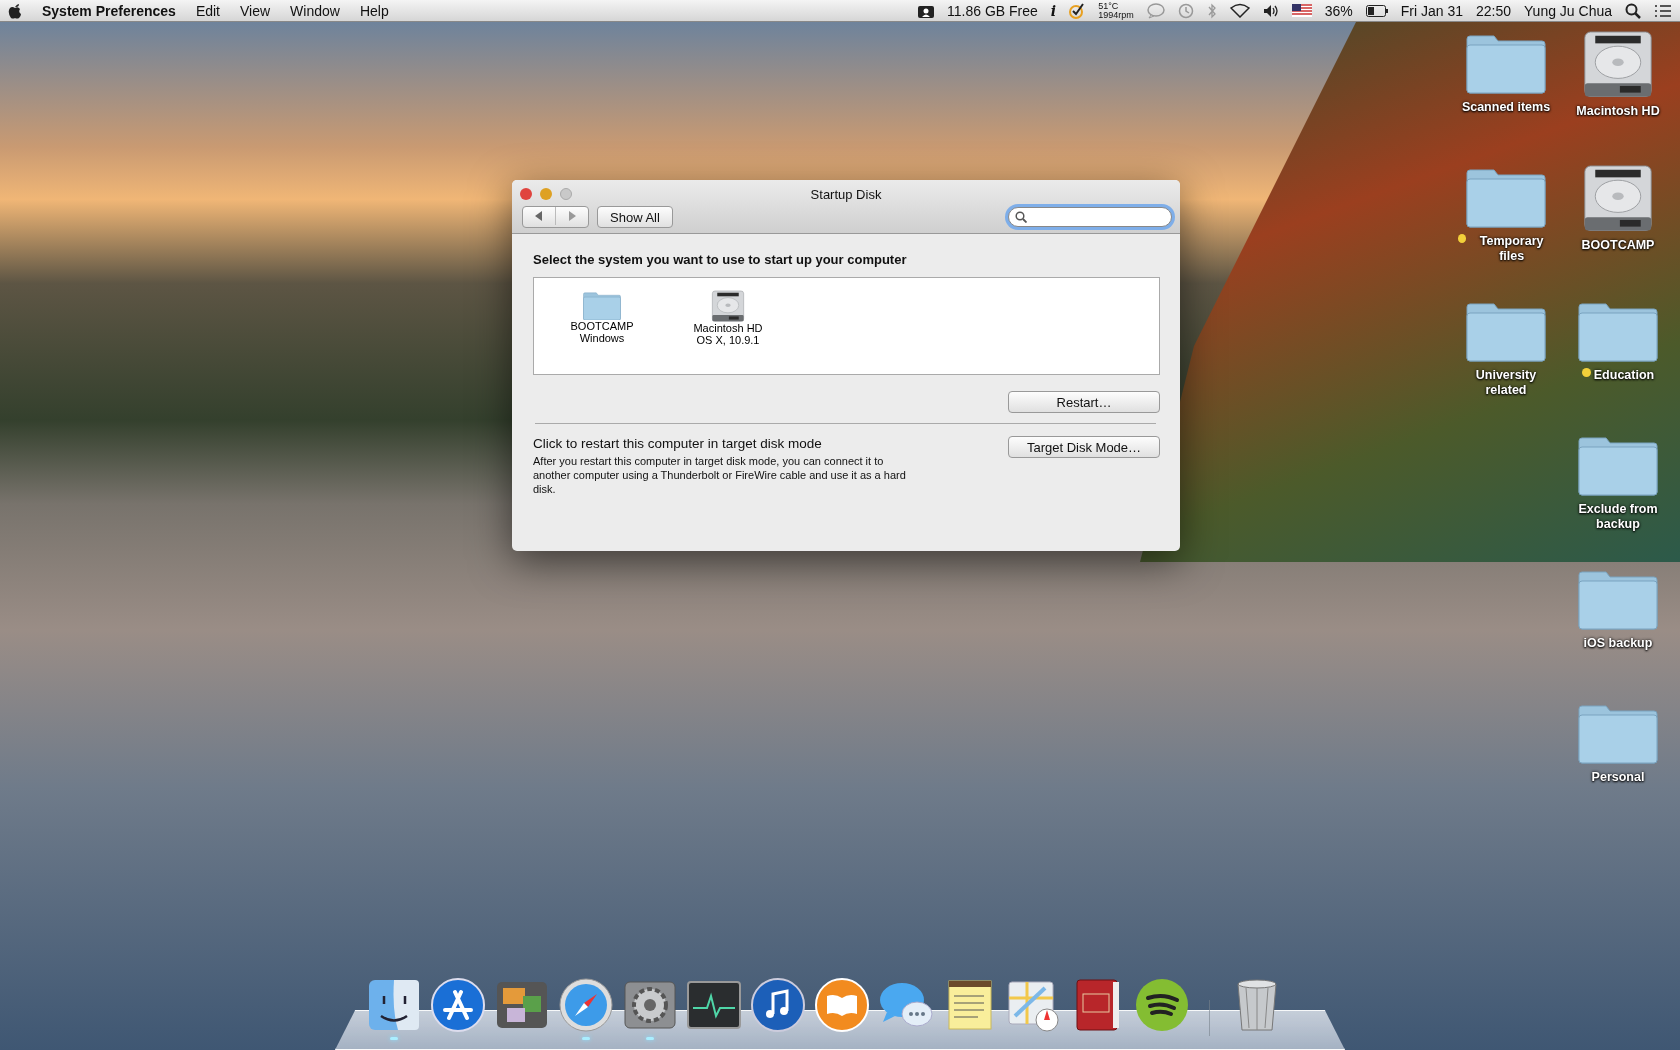 The width and height of the screenshot is (1680, 1050). What do you see at coordinates (1511, 249) in the screenshot?
I see `desktop-icon-label: Temporary files` at bounding box center [1511, 249].